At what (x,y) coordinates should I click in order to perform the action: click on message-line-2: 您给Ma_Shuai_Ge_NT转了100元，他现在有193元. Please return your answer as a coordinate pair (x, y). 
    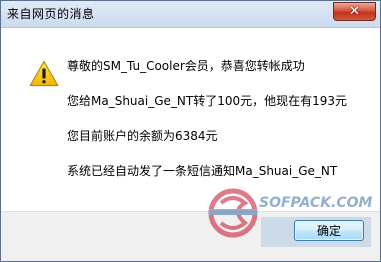
    Looking at the image, I should click on (207, 101).